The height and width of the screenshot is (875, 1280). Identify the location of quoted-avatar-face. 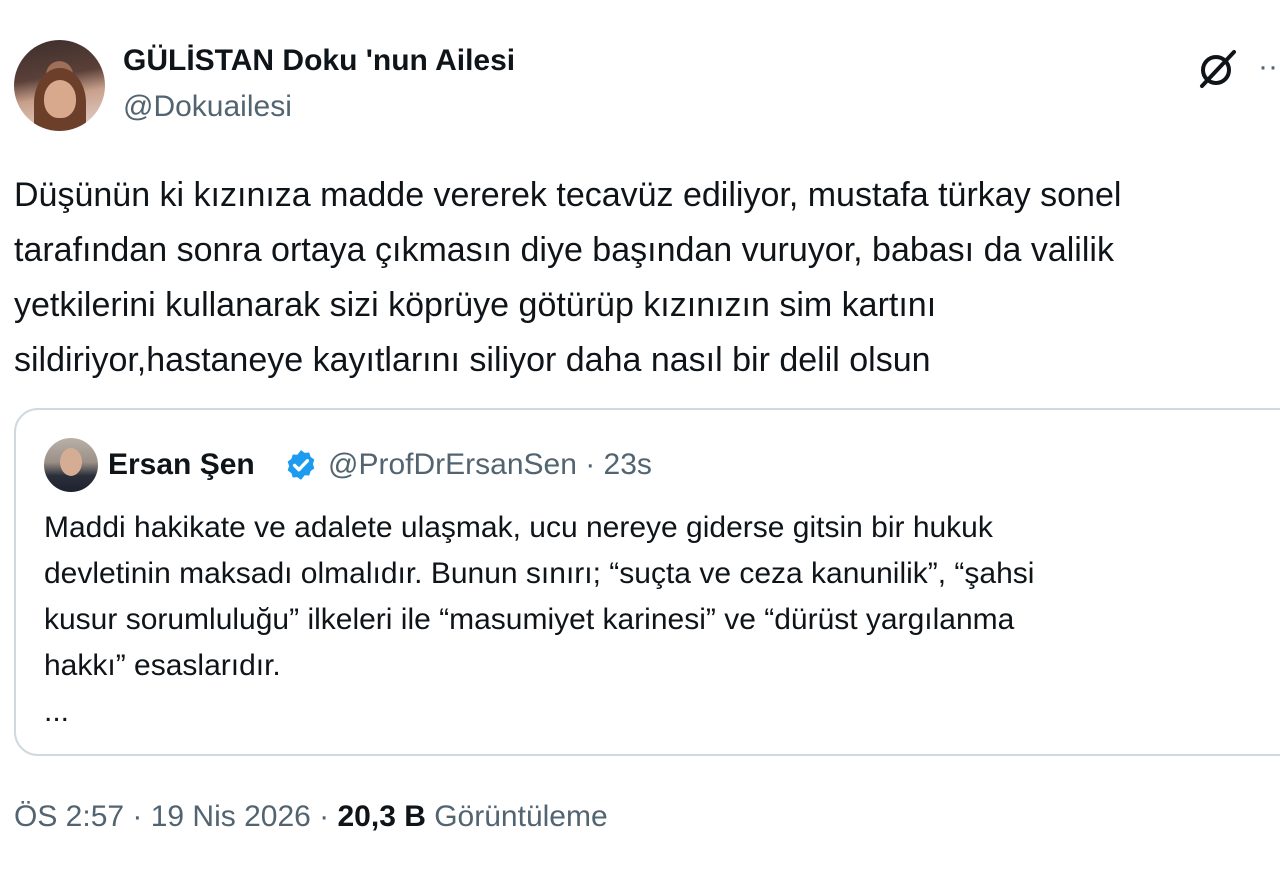
(71, 462).